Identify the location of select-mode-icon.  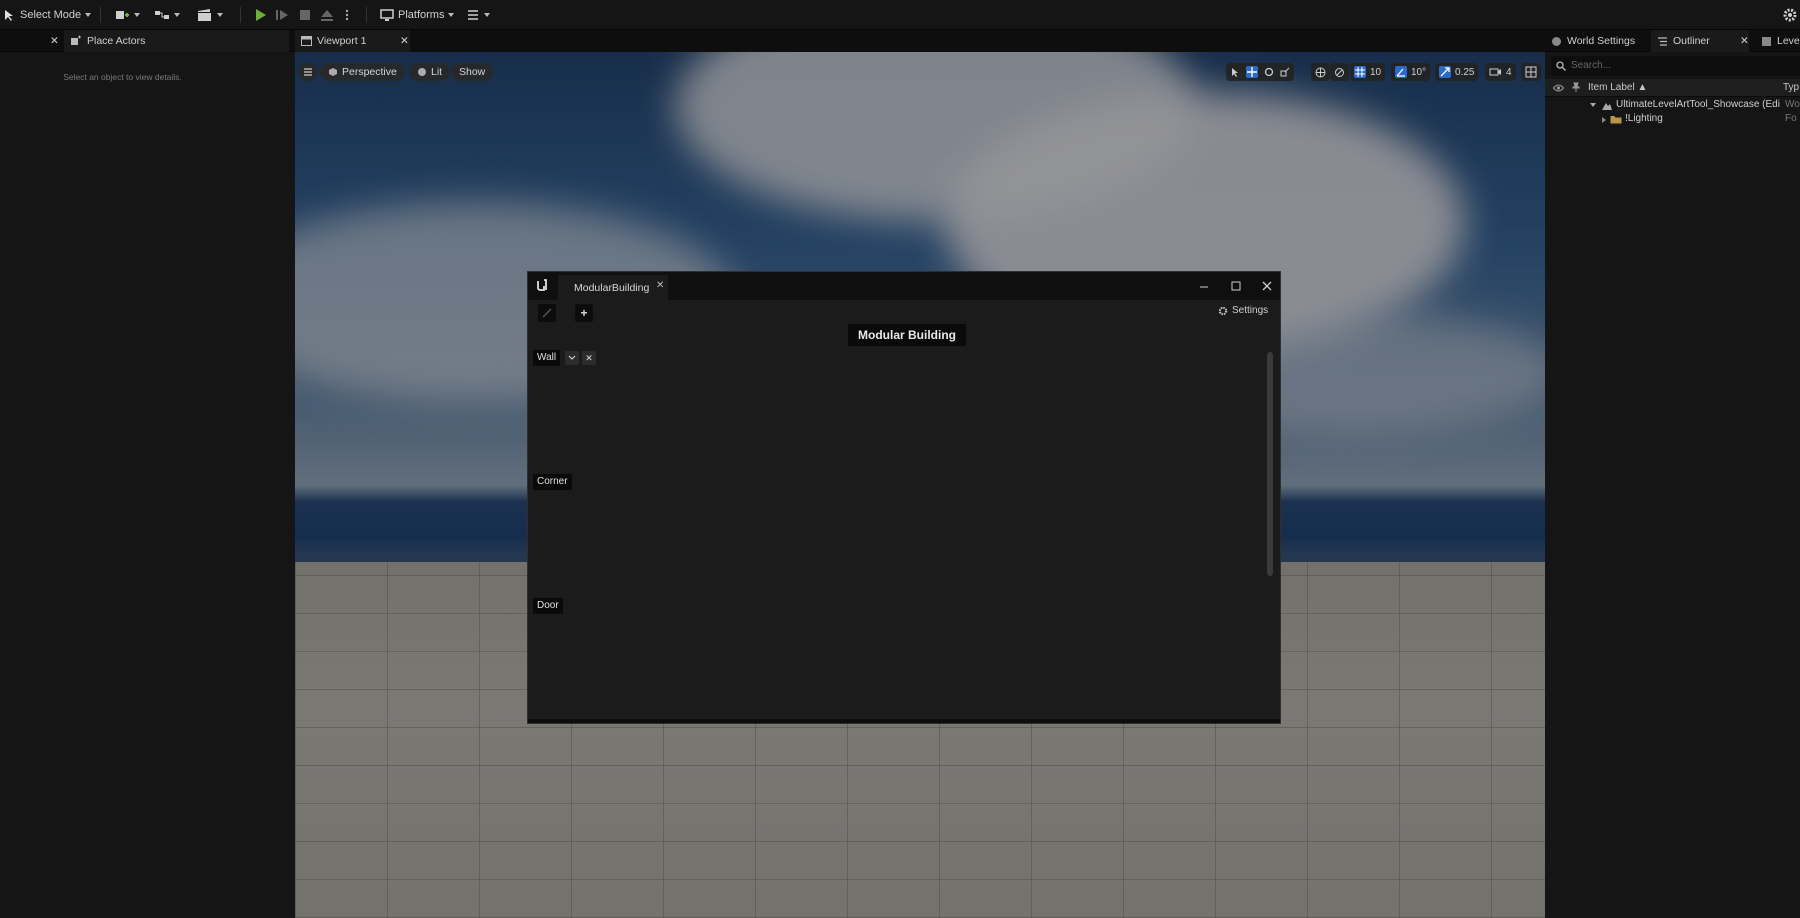
(9, 15).